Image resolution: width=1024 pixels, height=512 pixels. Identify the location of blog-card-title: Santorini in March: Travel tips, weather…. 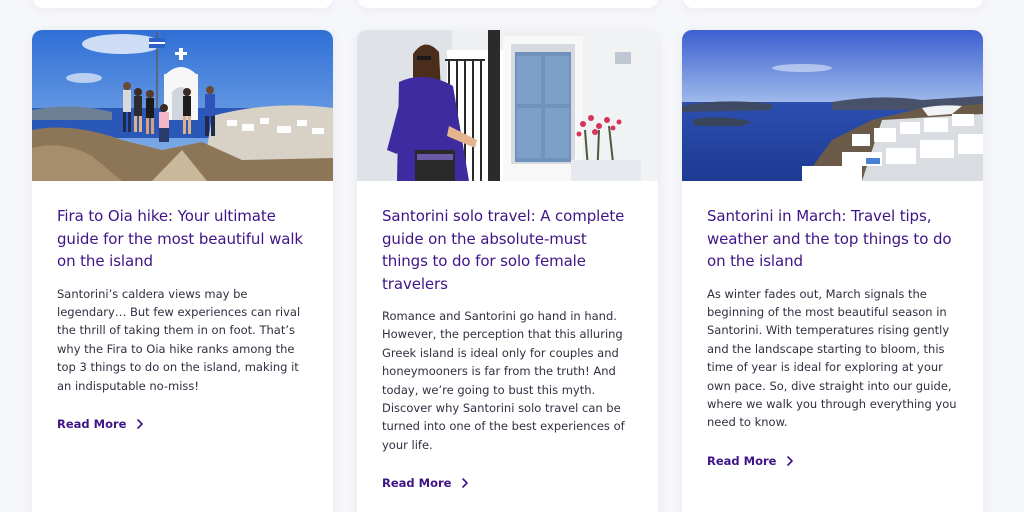
(832, 239).